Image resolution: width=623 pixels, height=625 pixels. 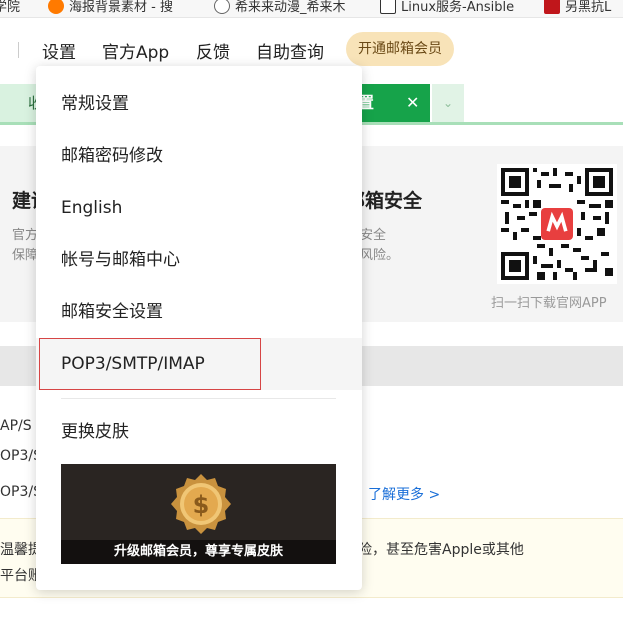 What do you see at coordinates (199, 104) in the screenshot?
I see `menu-item-general-settings: 常规设置` at bounding box center [199, 104].